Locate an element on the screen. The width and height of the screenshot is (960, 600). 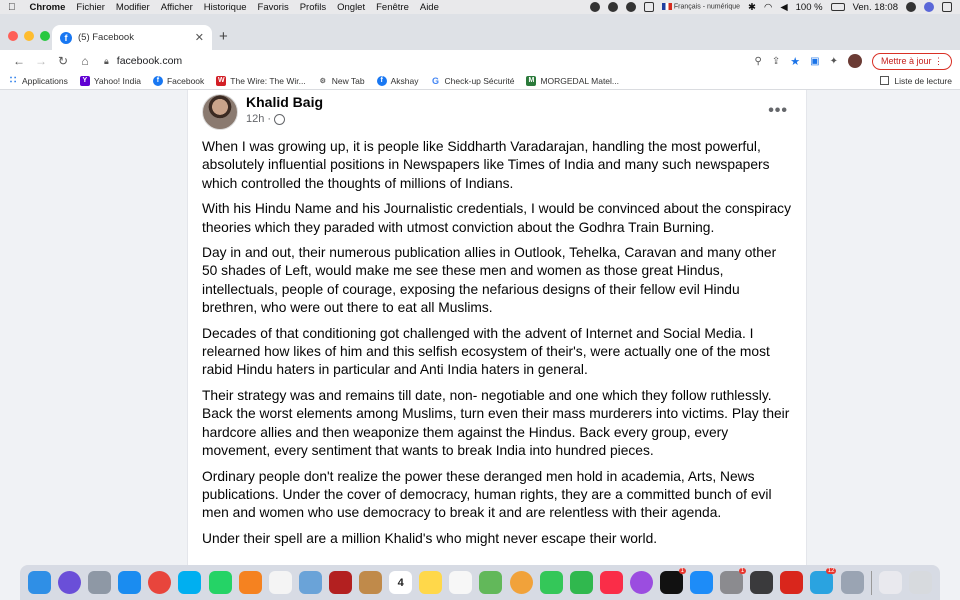
acrobat-icon is located at coordinates (792, 582).